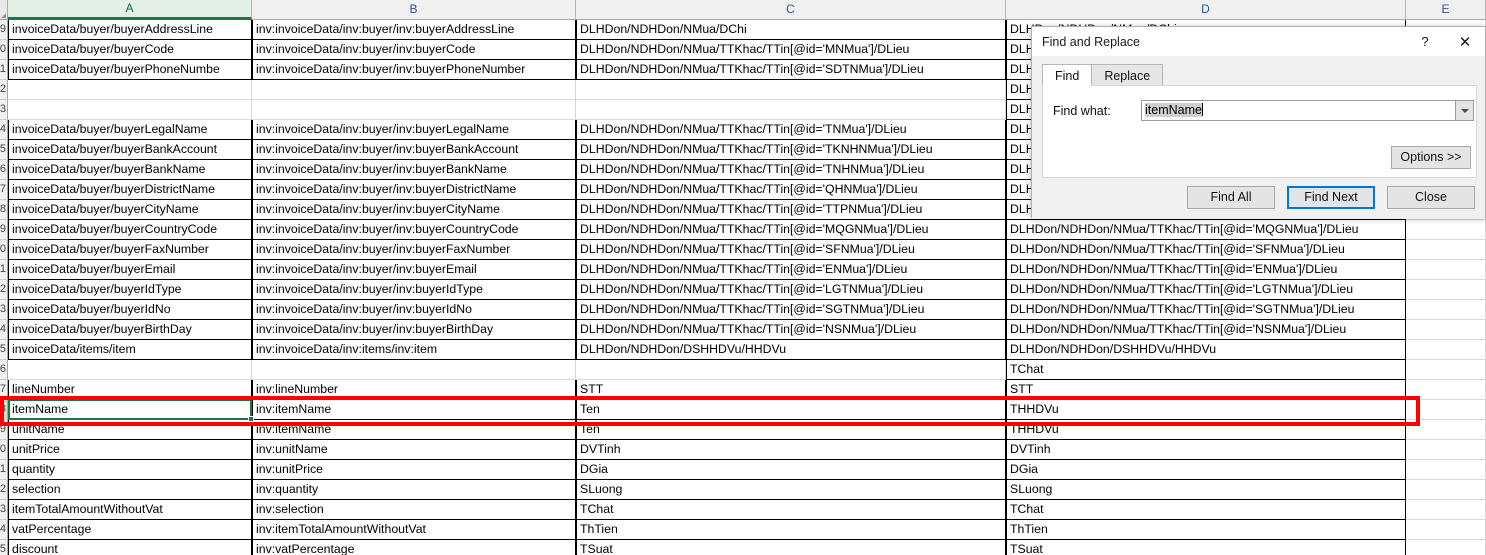 Image resolution: width=1486 pixels, height=555 pixels. What do you see at coordinates (1298, 110) in the screenshot?
I see `find-what-input: itemName` at bounding box center [1298, 110].